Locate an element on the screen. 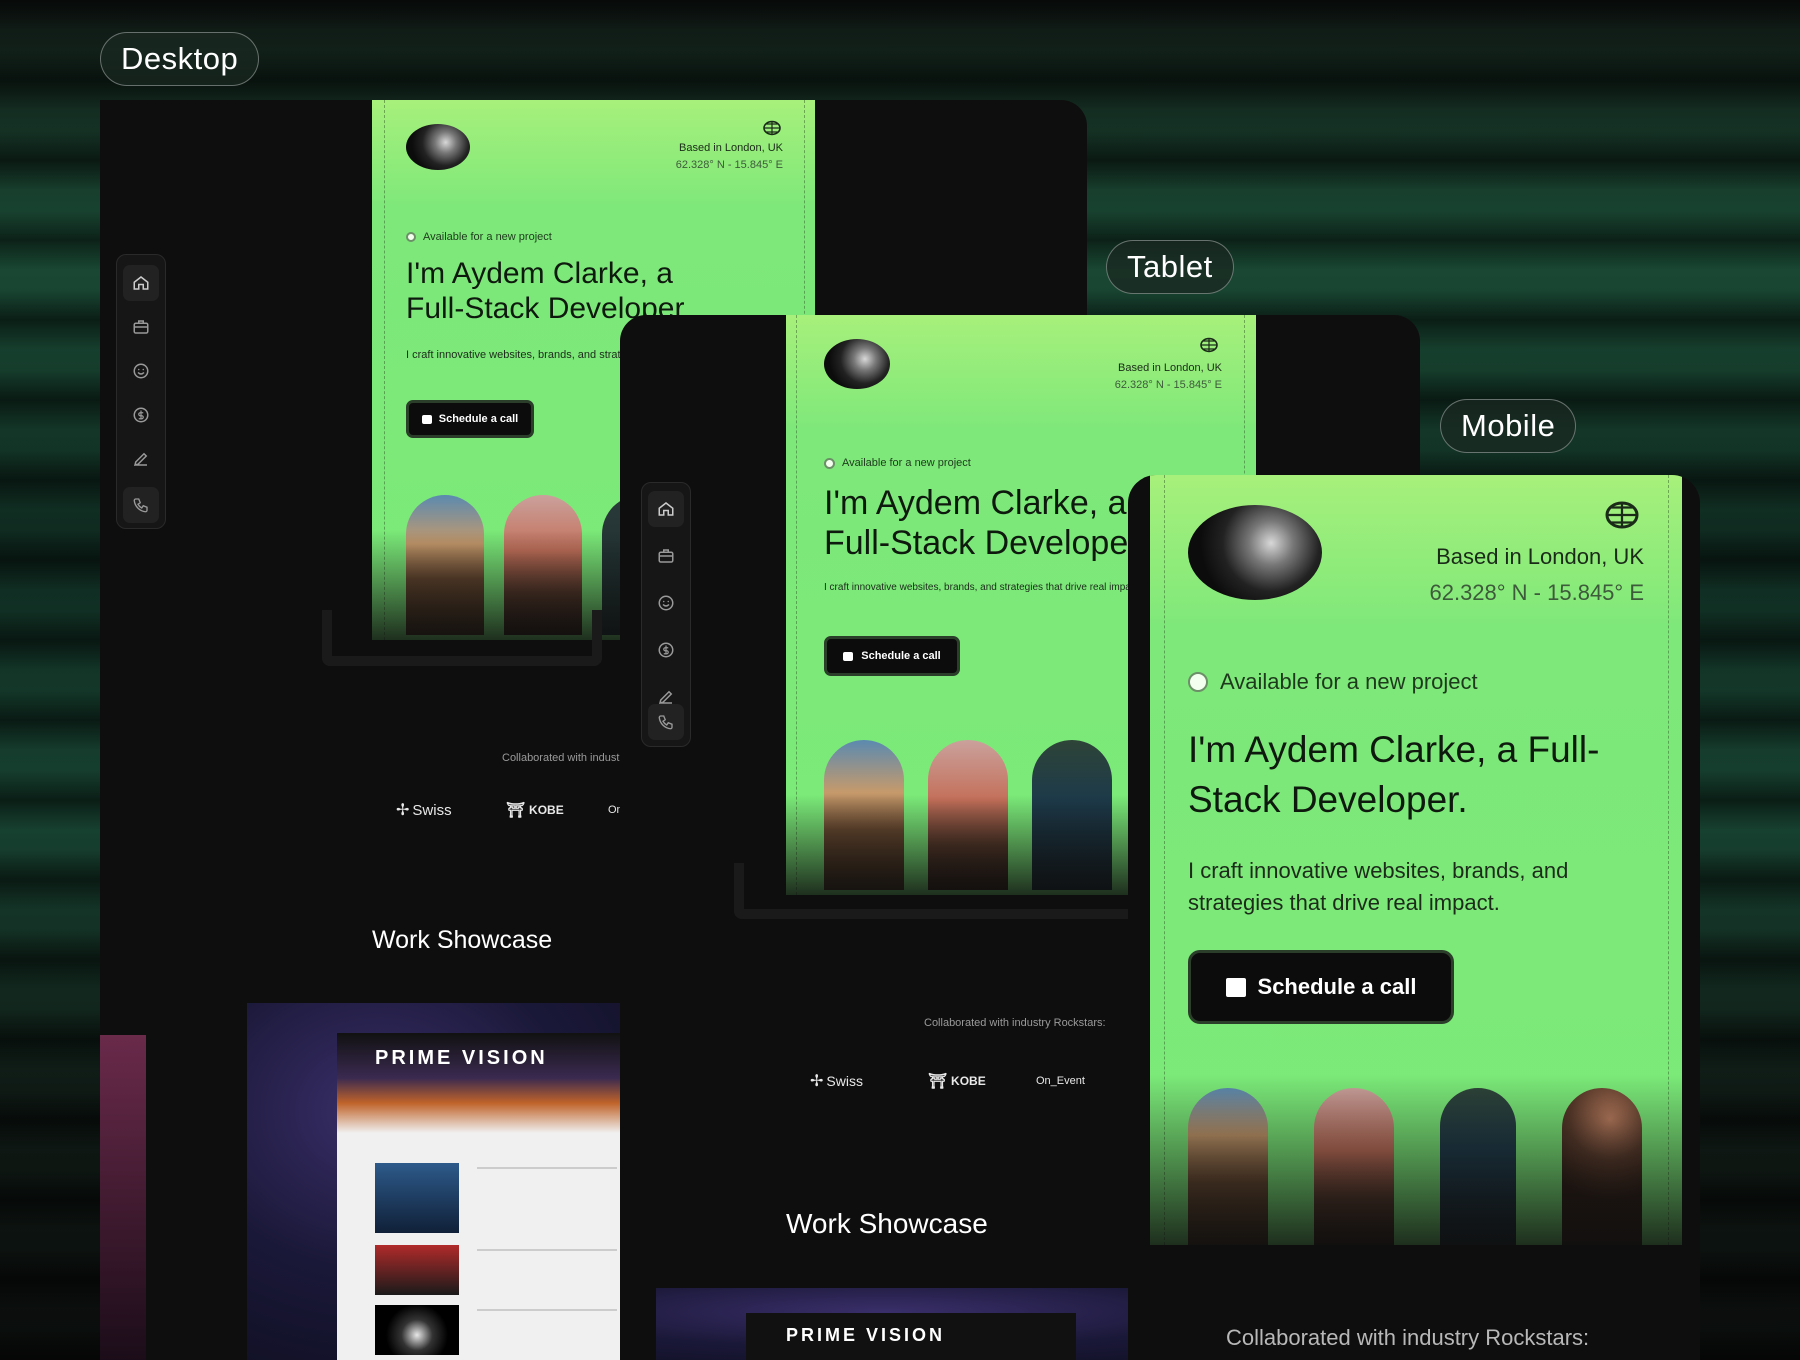  mobile-collab-heading: Collaborated with industry Rockstars: is located at coordinates (1408, 1337).